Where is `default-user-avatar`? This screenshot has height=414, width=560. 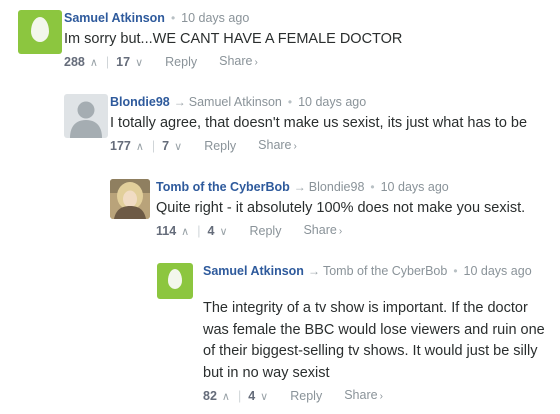
default-user-avatar is located at coordinates (86, 116).